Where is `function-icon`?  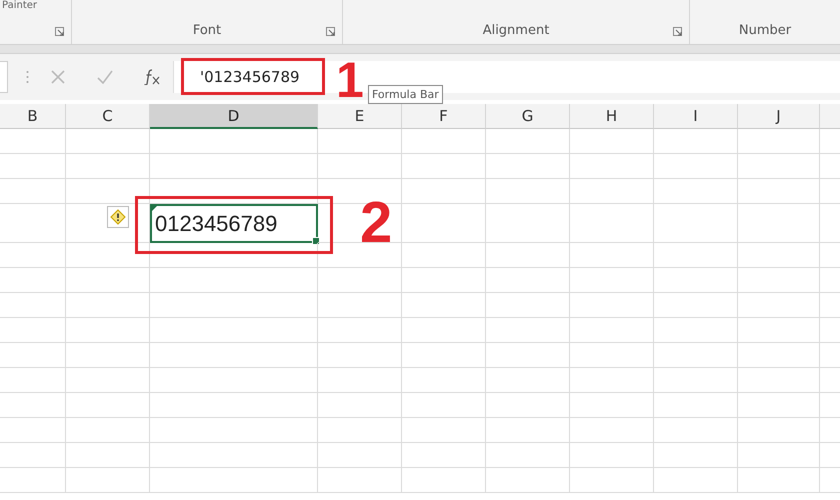 function-icon is located at coordinates (152, 77).